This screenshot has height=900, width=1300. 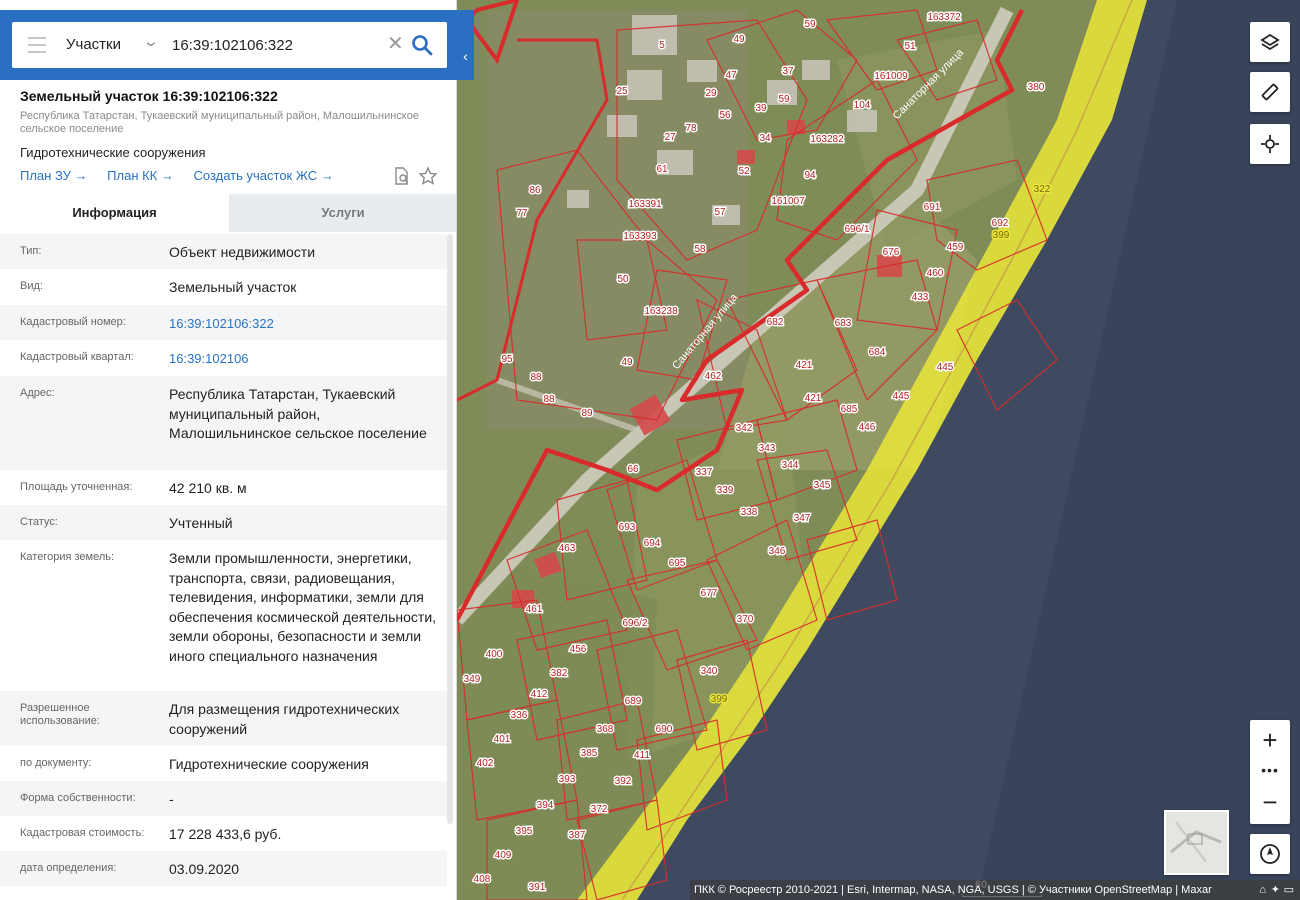 I want to click on parcel-number-label: 695, so click(x=677, y=564).